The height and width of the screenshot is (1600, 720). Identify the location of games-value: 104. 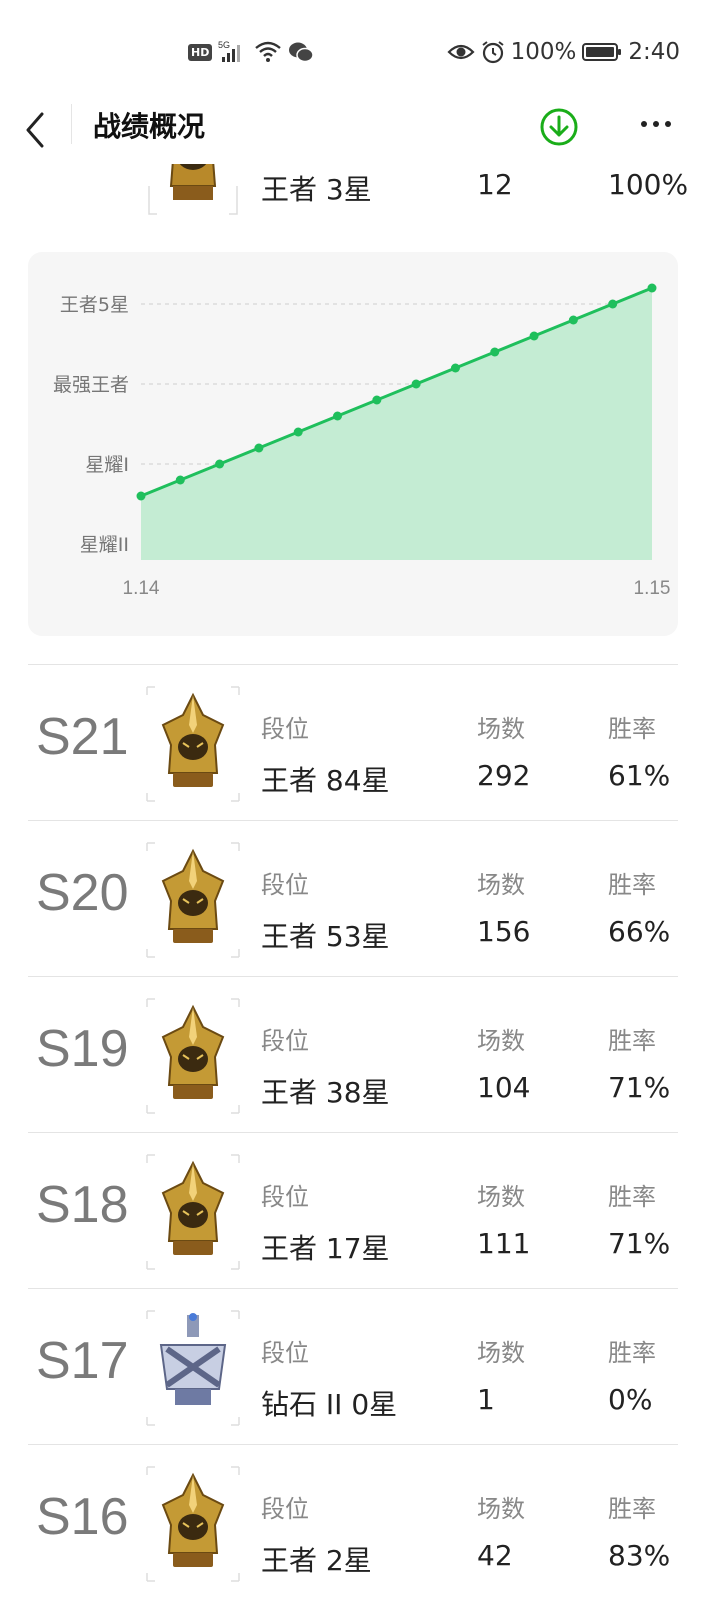
(504, 1087).